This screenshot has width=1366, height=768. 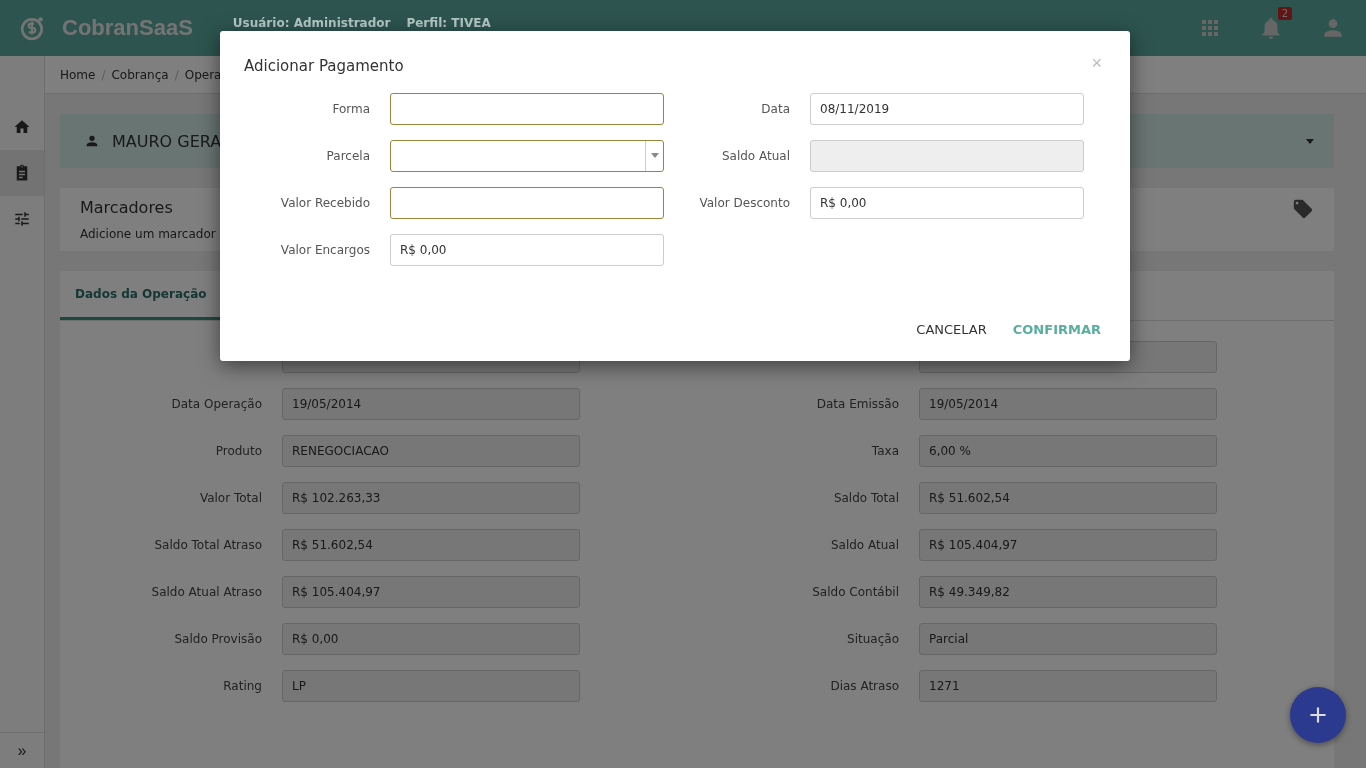 What do you see at coordinates (22, 127) in the screenshot?
I see `home-icon` at bounding box center [22, 127].